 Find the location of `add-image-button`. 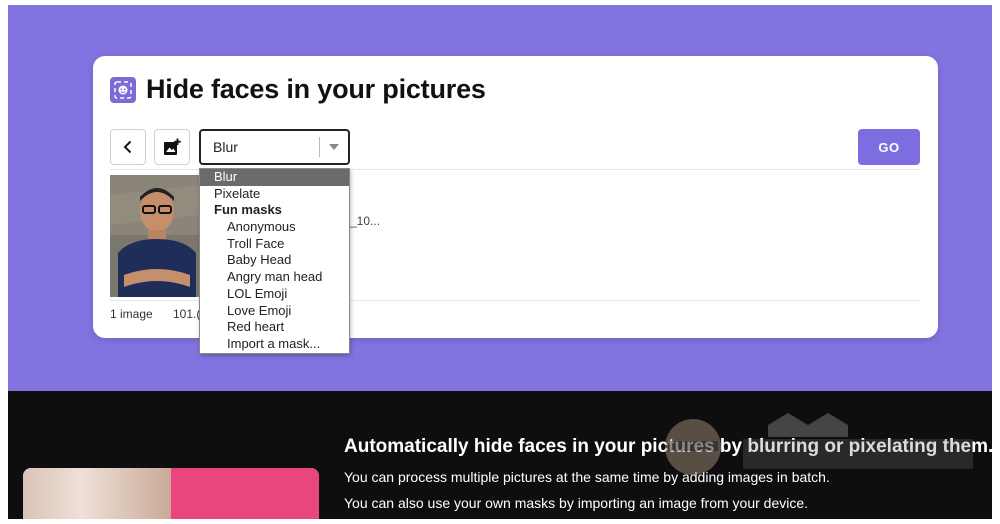

add-image-button is located at coordinates (172, 147).